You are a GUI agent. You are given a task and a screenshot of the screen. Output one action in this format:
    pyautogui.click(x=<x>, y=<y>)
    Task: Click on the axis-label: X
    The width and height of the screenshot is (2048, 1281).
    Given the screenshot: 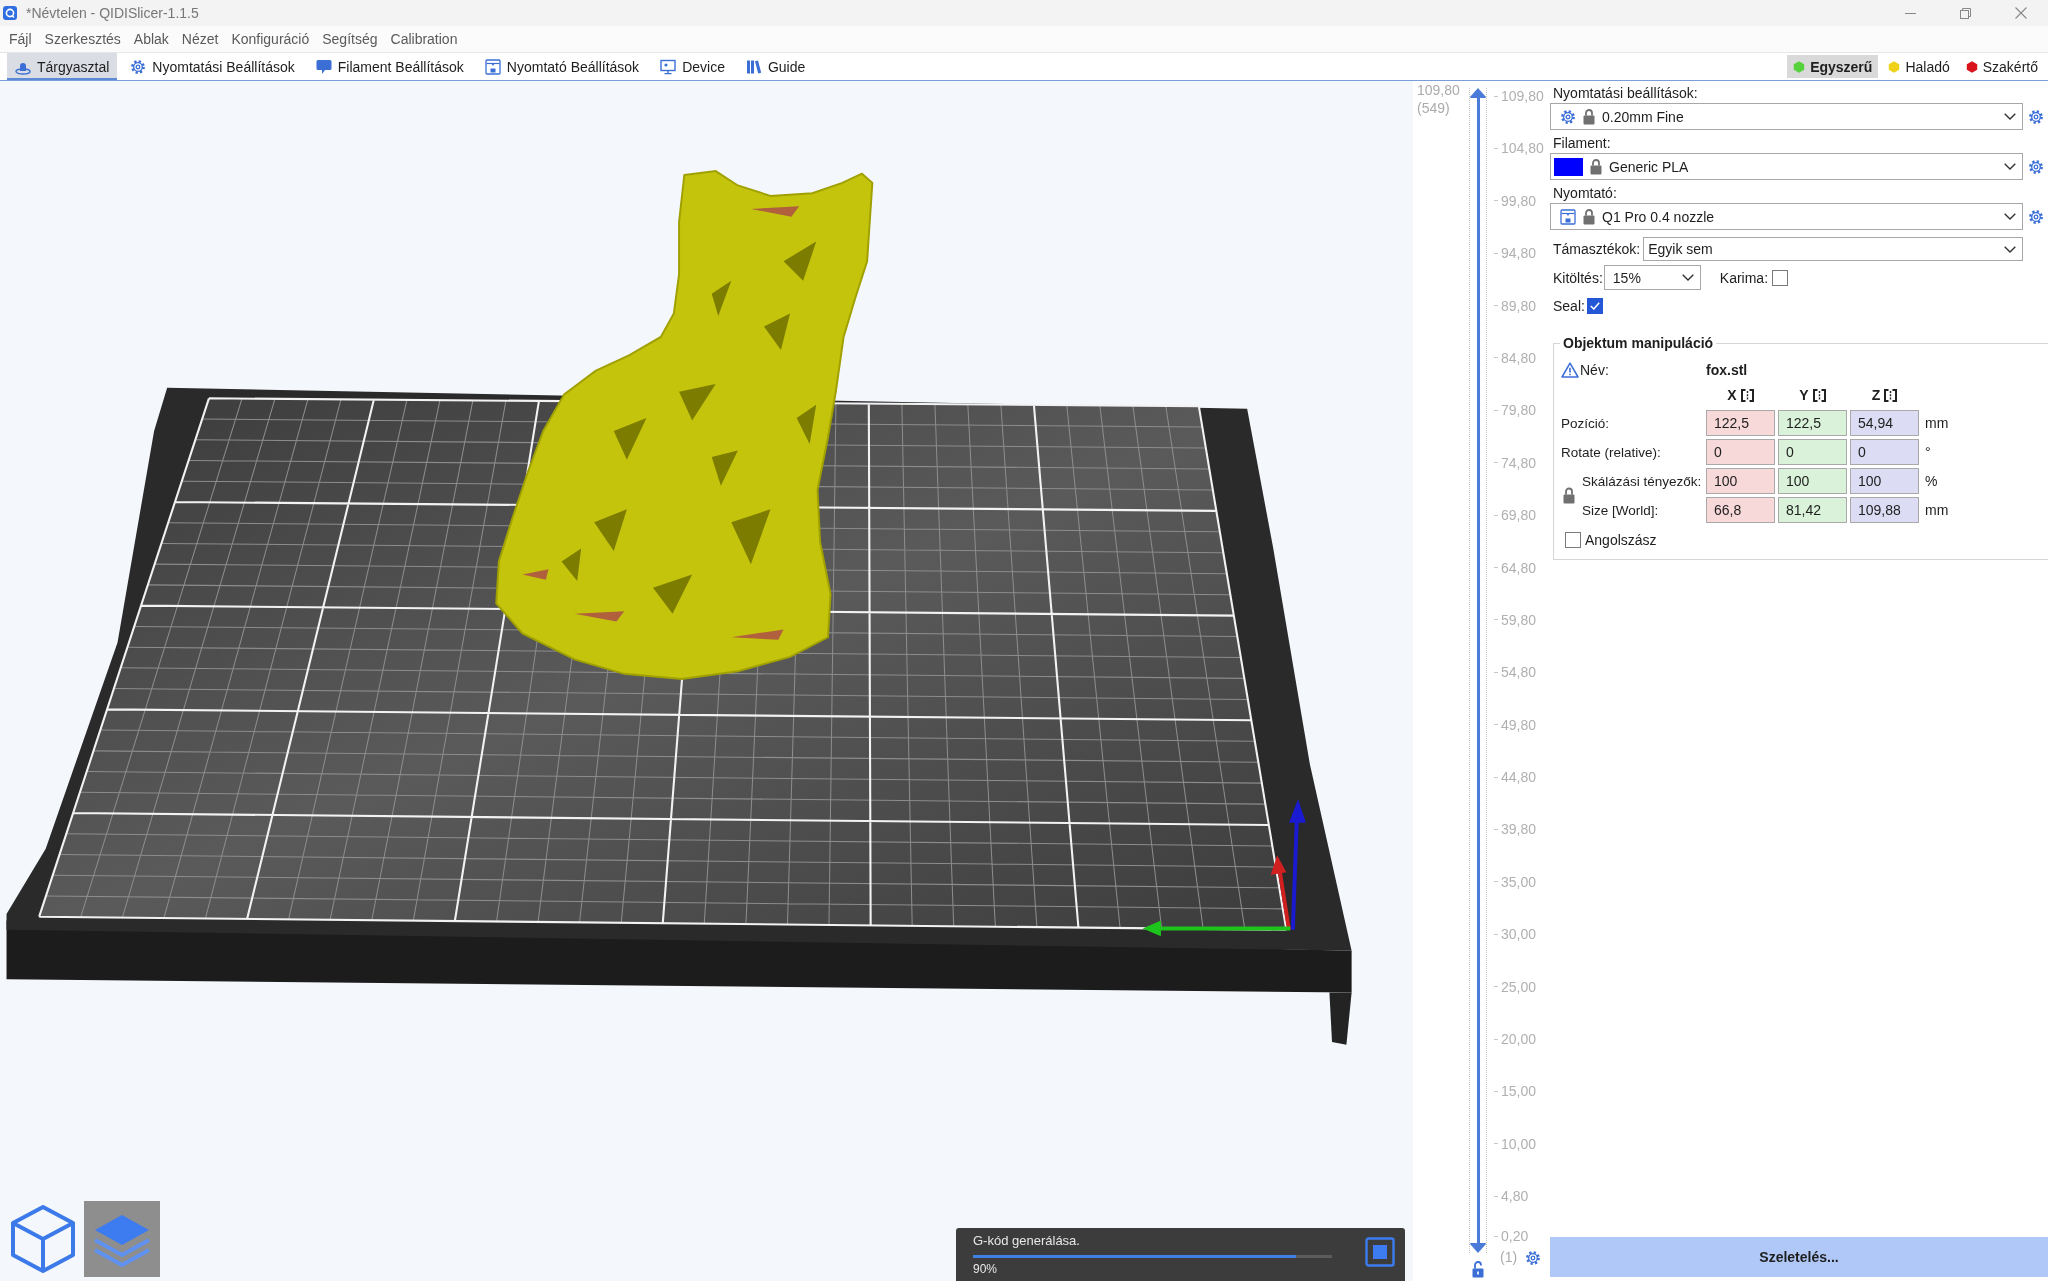 What is the action you would take?
    pyautogui.click(x=1732, y=395)
    